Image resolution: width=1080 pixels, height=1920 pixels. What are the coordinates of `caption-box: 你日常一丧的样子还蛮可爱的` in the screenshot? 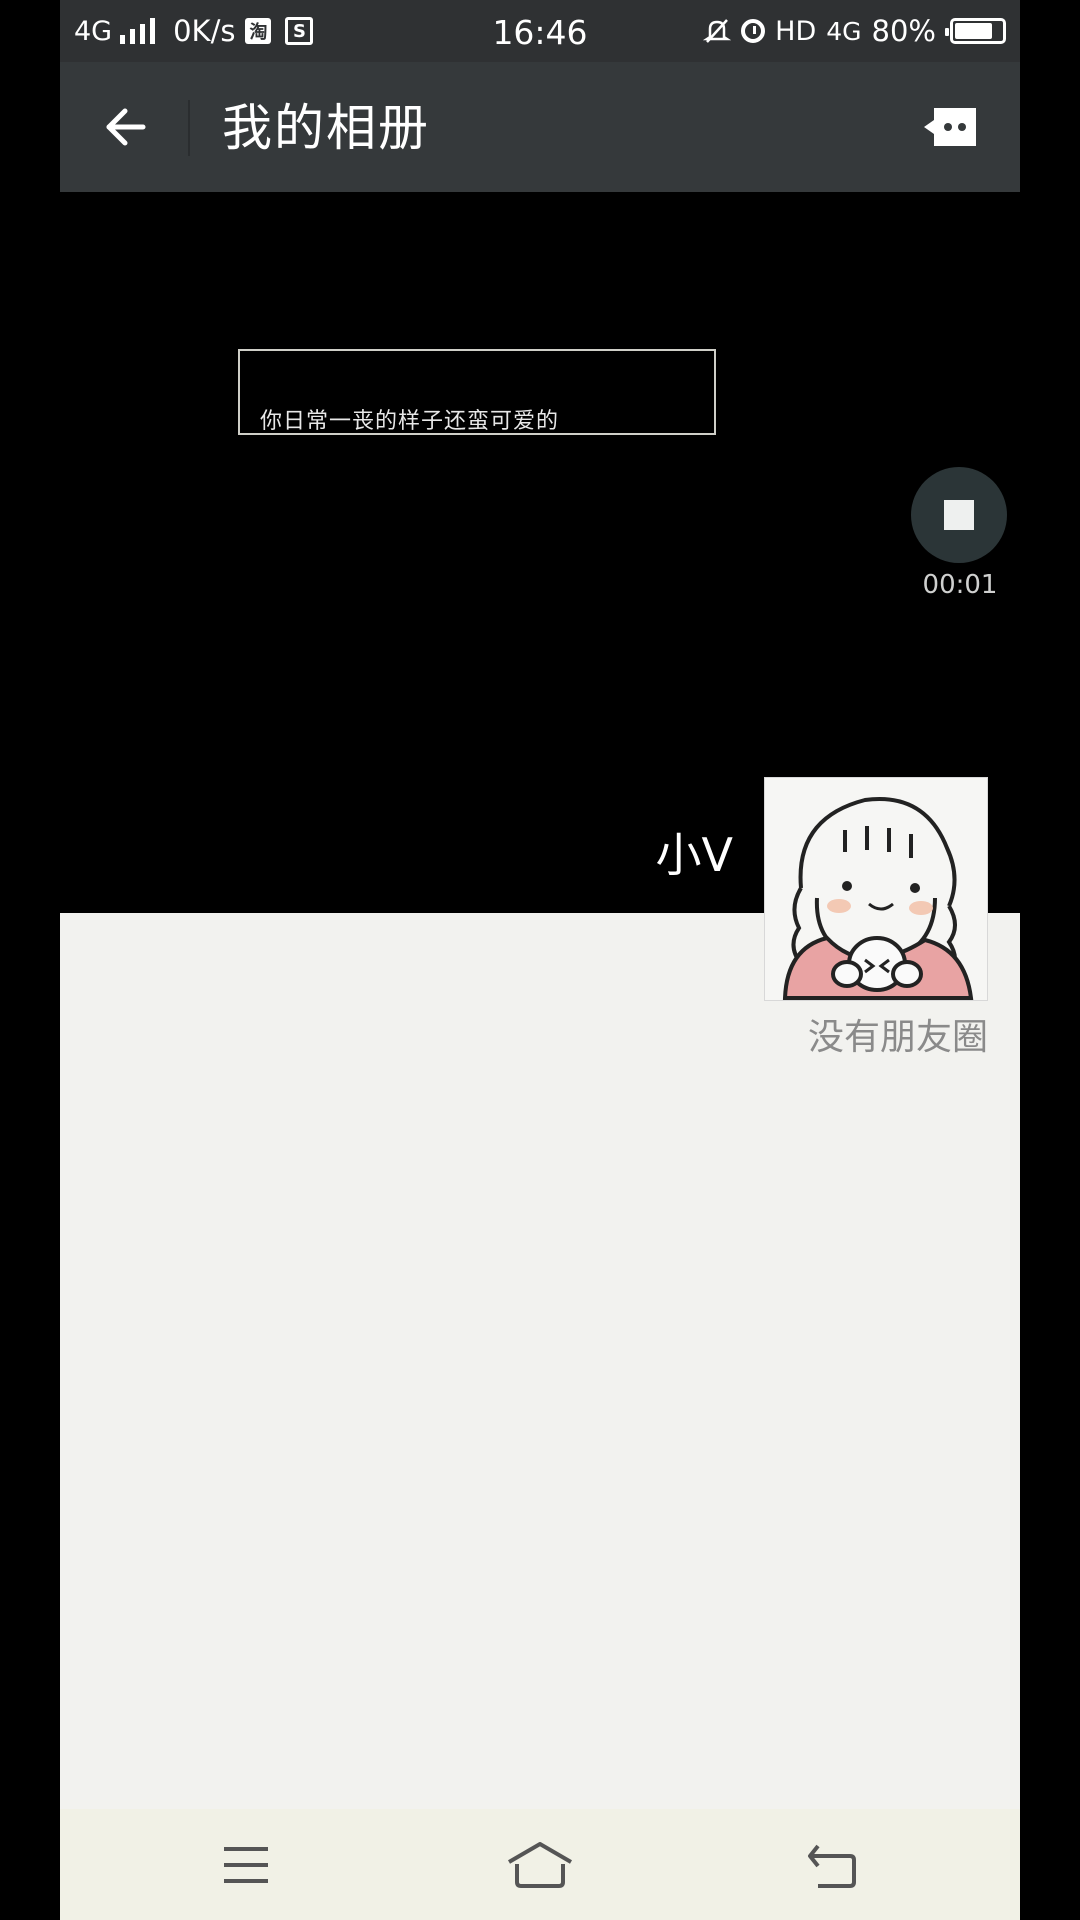 It's located at (477, 392).